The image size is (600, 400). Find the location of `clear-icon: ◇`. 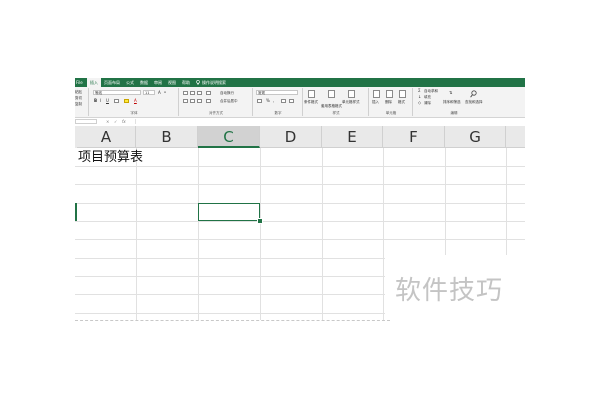

clear-icon: ◇ is located at coordinates (419, 102).